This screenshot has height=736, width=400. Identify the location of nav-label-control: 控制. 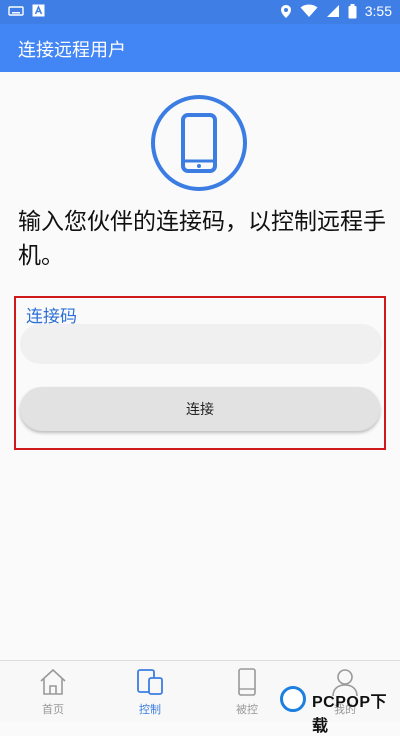
(150, 709).